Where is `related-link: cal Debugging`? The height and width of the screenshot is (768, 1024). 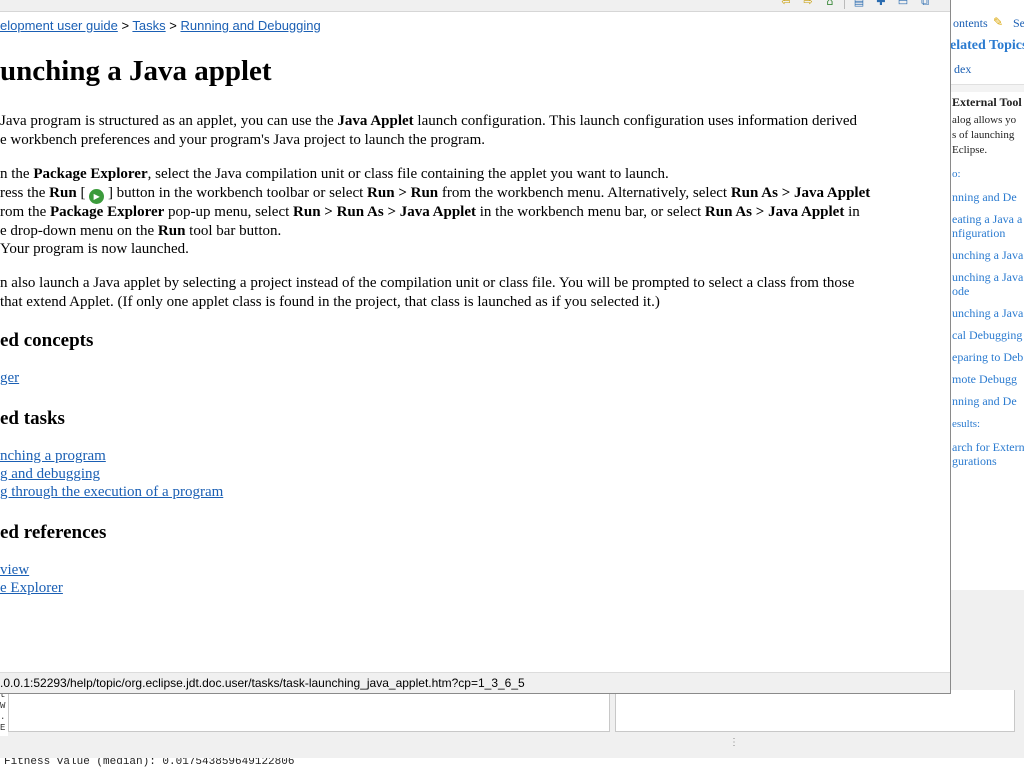 related-link: cal Debugging is located at coordinates (988, 335).